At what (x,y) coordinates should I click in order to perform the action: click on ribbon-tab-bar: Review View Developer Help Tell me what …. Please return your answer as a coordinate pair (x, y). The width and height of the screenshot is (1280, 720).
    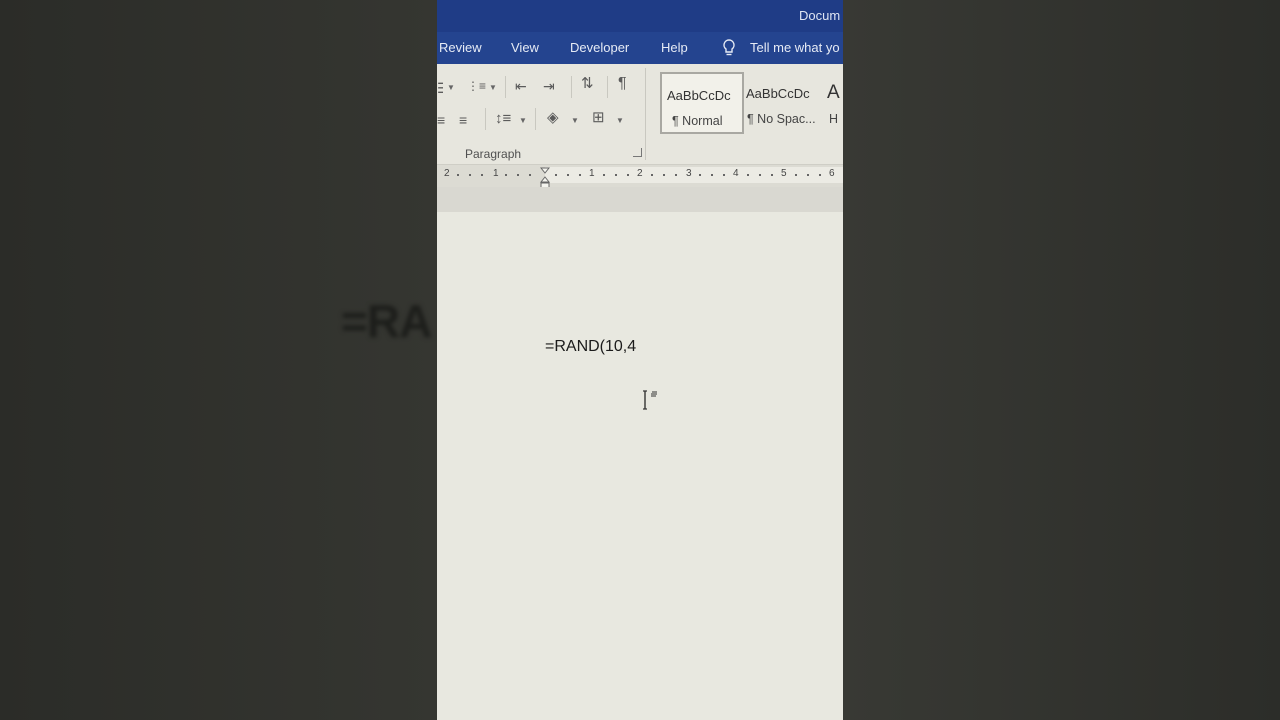
    Looking at the image, I should click on (640, 48).